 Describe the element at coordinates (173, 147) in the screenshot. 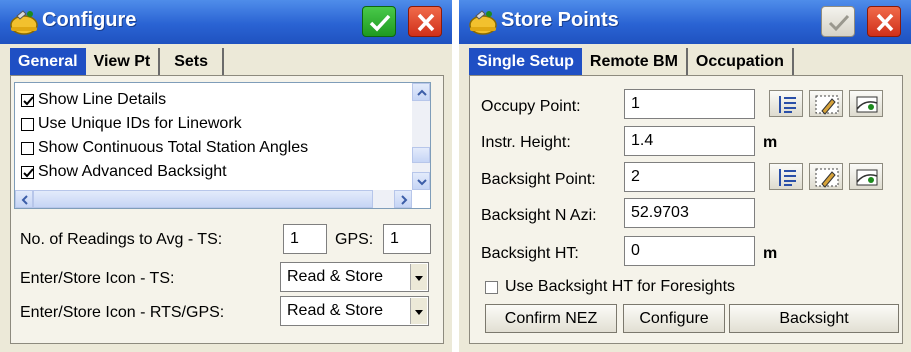

I see `option-label: Show Continuous Total Station Angles` at that location.